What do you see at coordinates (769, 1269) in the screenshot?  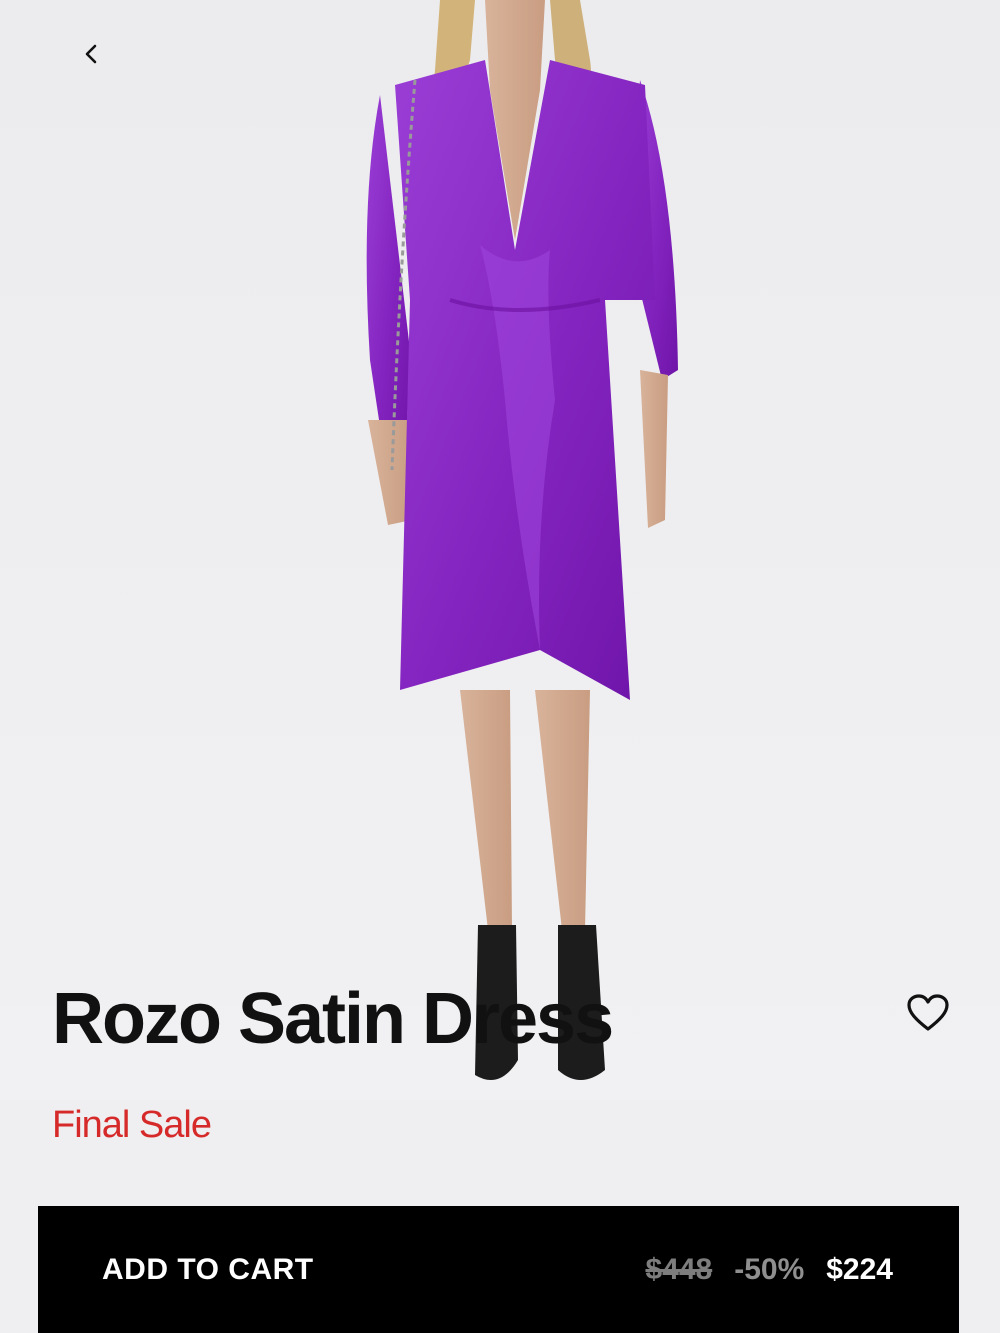 I see `discount-percent: -50%` at bounding box center [769, 1269].